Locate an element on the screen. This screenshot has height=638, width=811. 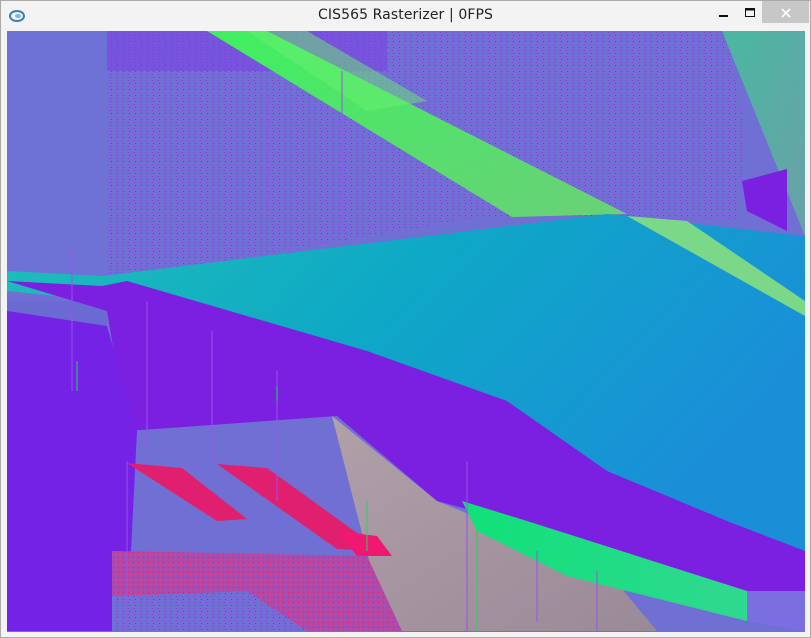
close-button is located at coordinates (785, 12).